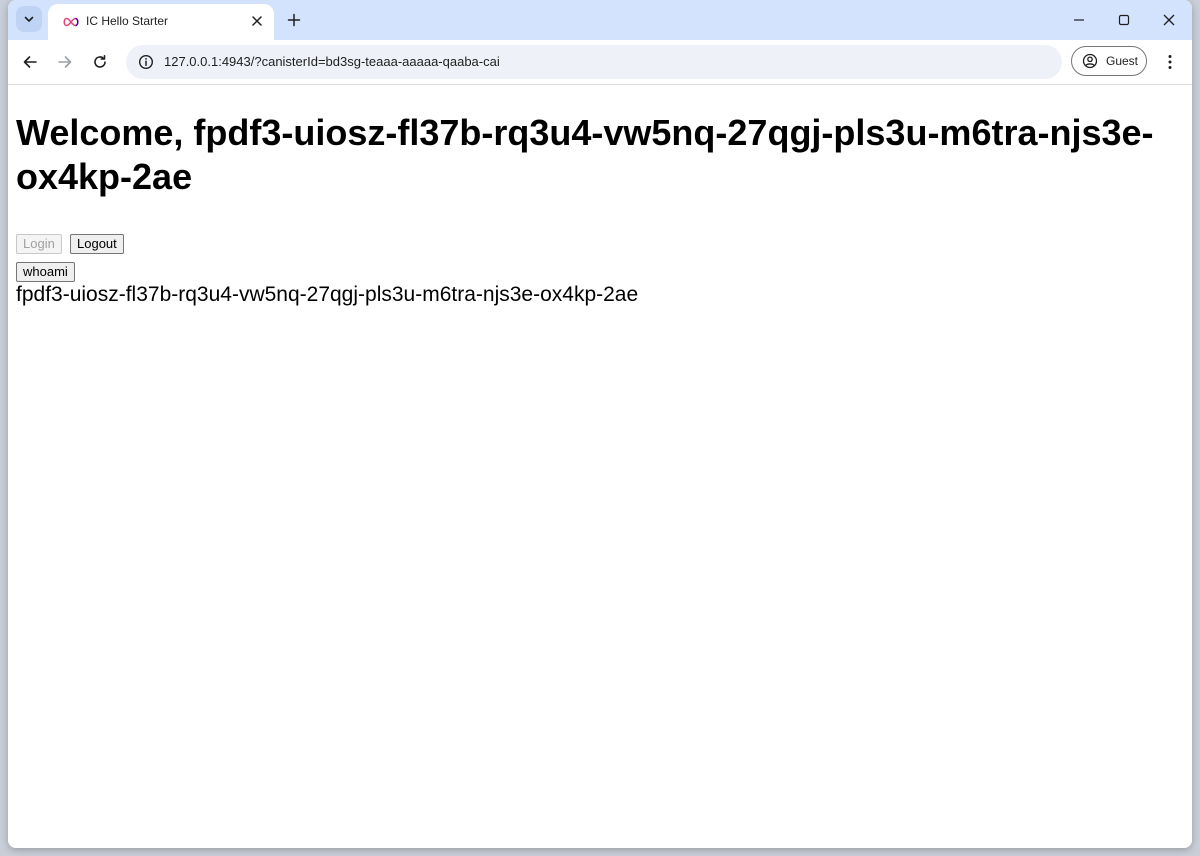 This screenshot has width=1200, height=856. What do you see at coordinates (71, 22) in the screenshot?
I see `infinity-icon` at bounding box center [71, 22].